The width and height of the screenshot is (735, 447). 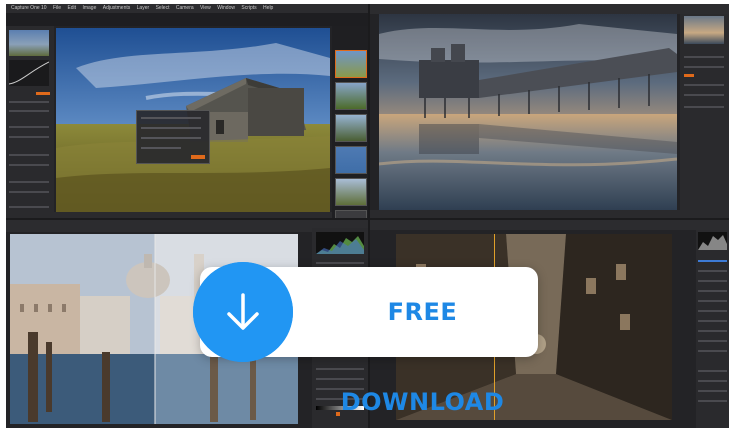 What do you see at coordinates (30, 122) in the screenshot?
I see `left-tool-panel` at bounding box center [30, 122].